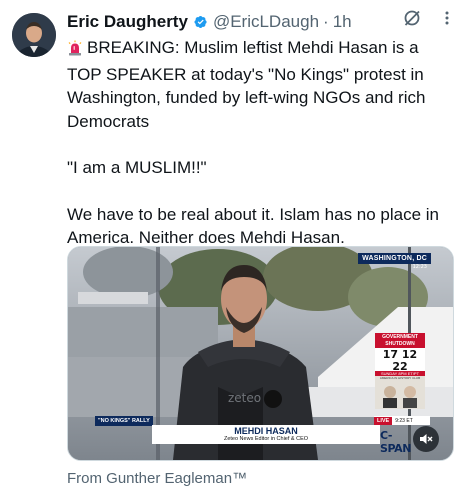 This screenshot has height=500, width=464. Describe the element at coordinates (266, 431) in the screenshot. I see `speaker-name: MEHDI HASAN` at that location.